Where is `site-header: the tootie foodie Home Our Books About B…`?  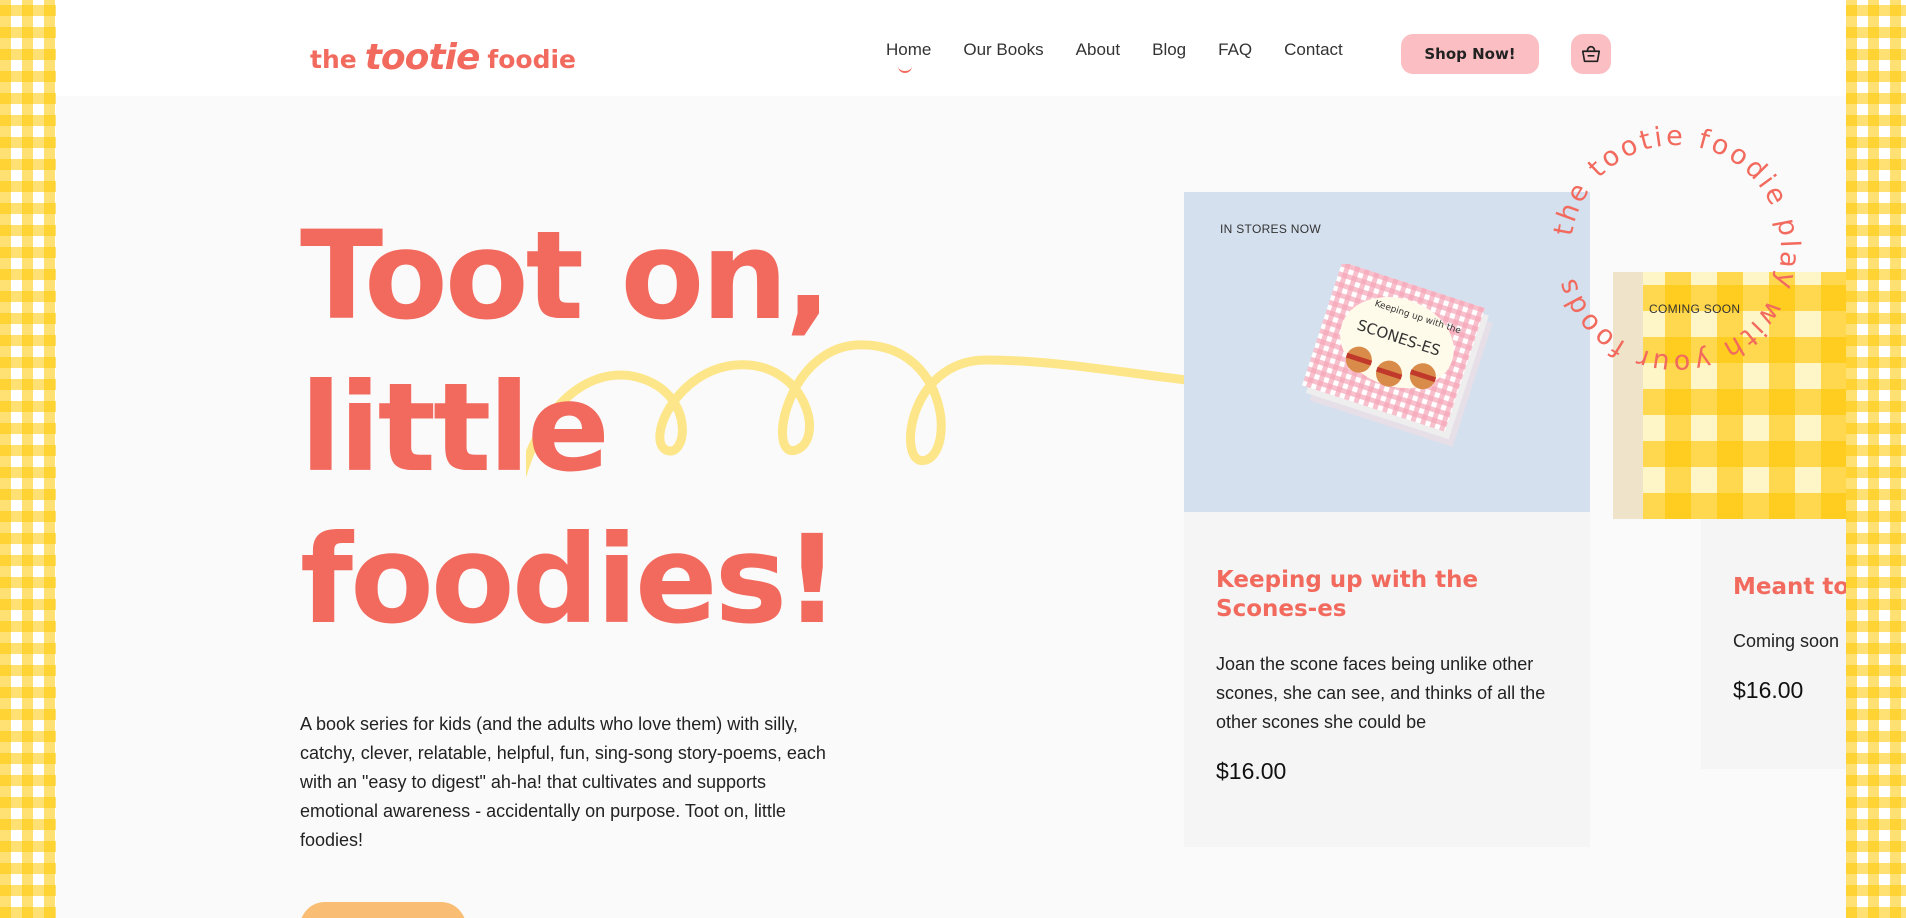 site-header: the tootie foodie Home Our Books About B… is located at coordinates (951, 48).